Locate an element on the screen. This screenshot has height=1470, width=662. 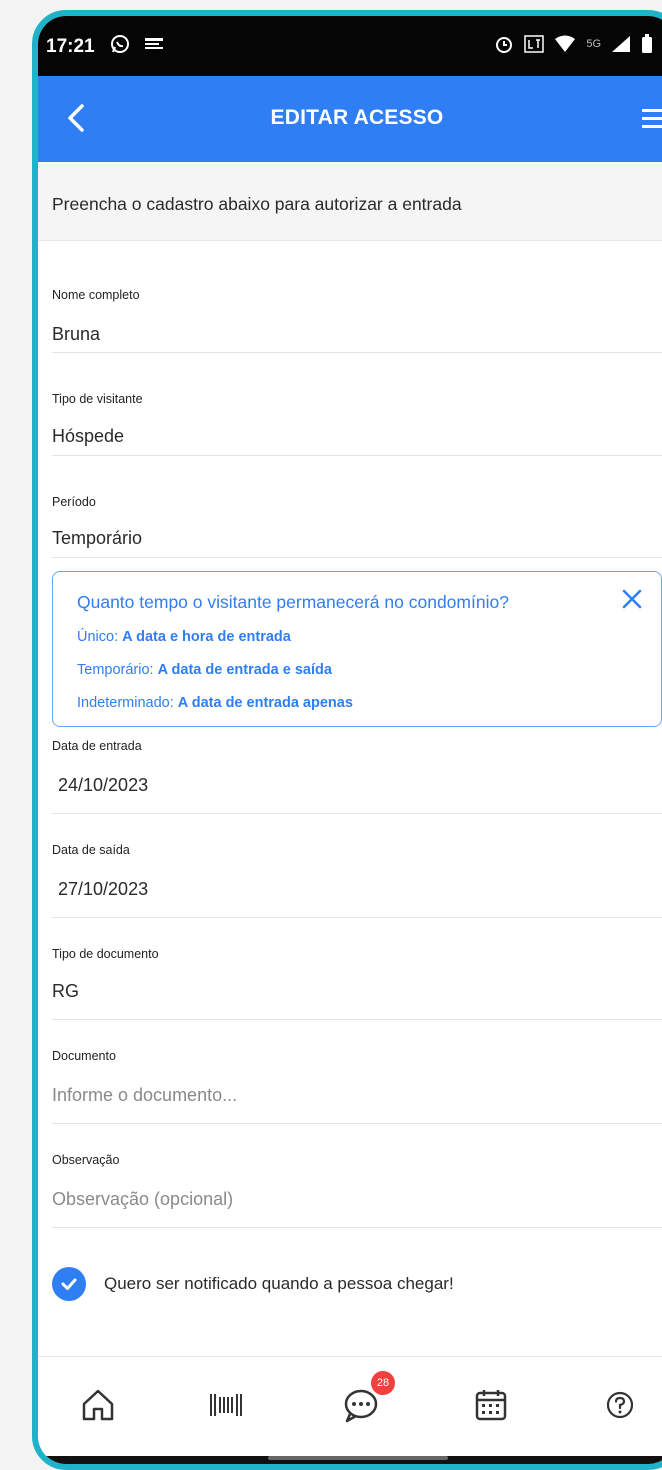
bottom-nav: 28 is located at coordinates (350, 1406).